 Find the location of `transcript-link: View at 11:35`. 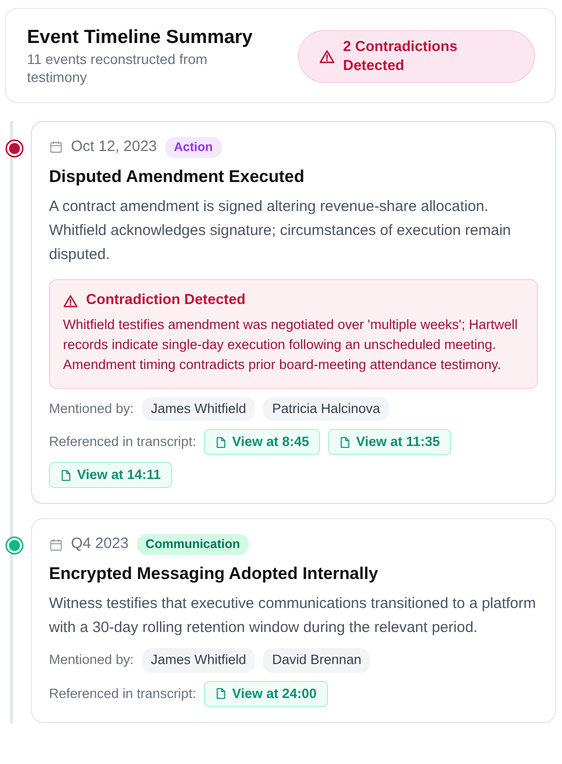

transcript-link: View at 11:35 is located at coordinates (389, 442).